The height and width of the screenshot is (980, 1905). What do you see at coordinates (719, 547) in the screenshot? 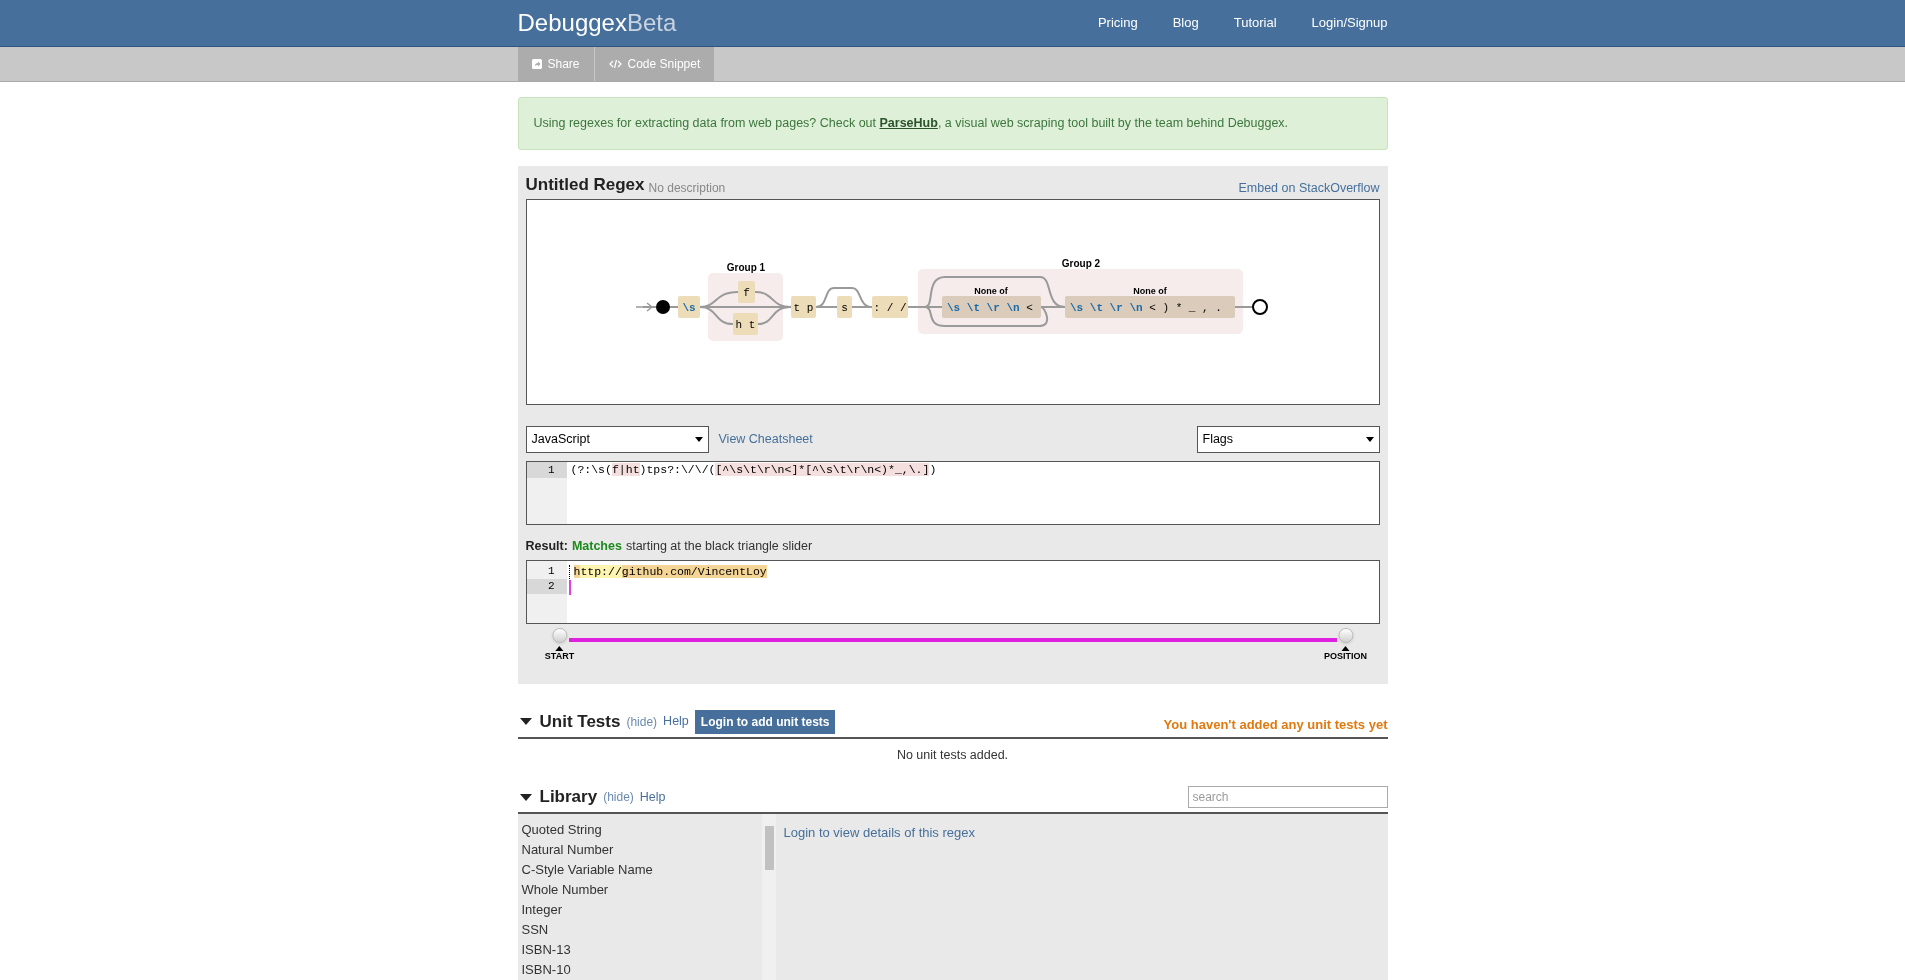
I see `result-note: starting at the black triangle slider` at bounding box center [719, 547].